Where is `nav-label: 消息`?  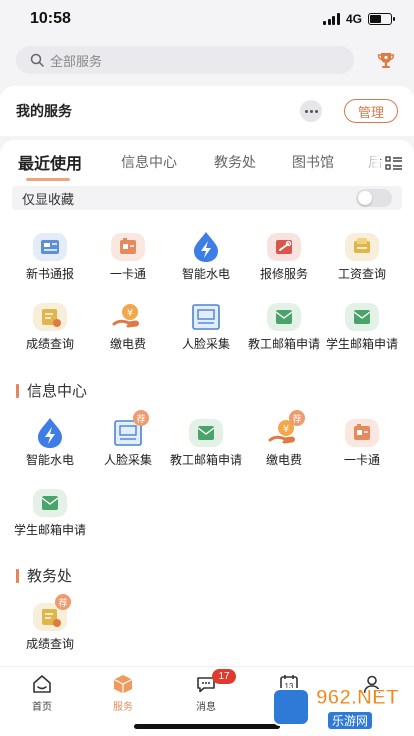
nav-label: 消息 is located at coordinates (206, 707).